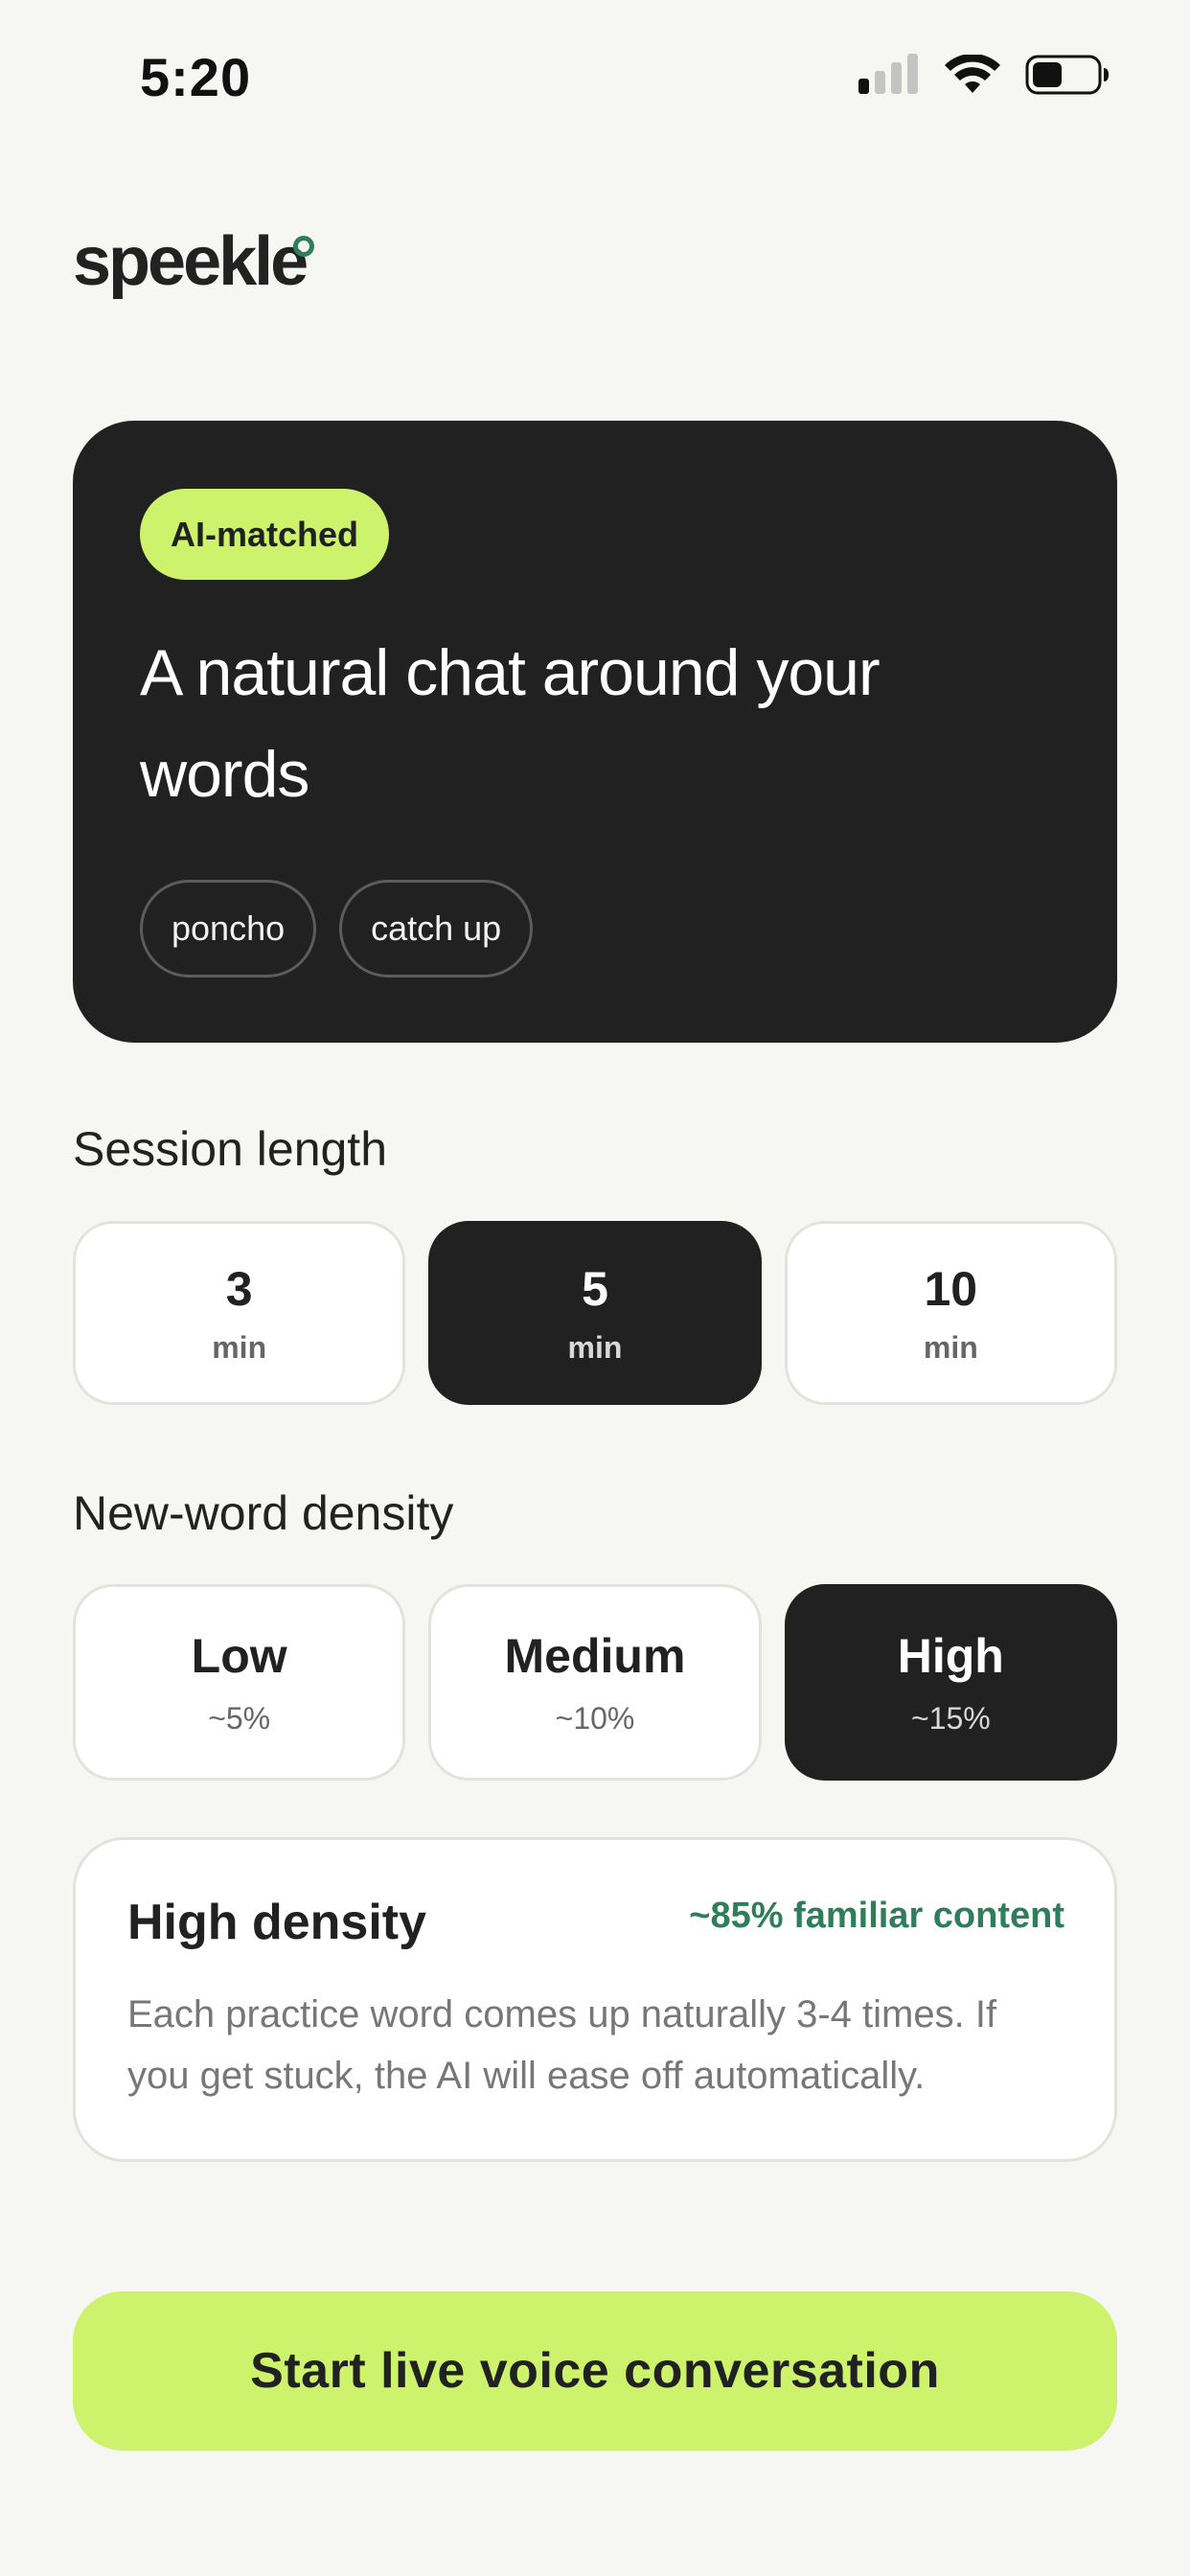 This screenshot has width=1190, height=2576. I want to click on session-length-option-5: 5 min, so click(595, 1313).